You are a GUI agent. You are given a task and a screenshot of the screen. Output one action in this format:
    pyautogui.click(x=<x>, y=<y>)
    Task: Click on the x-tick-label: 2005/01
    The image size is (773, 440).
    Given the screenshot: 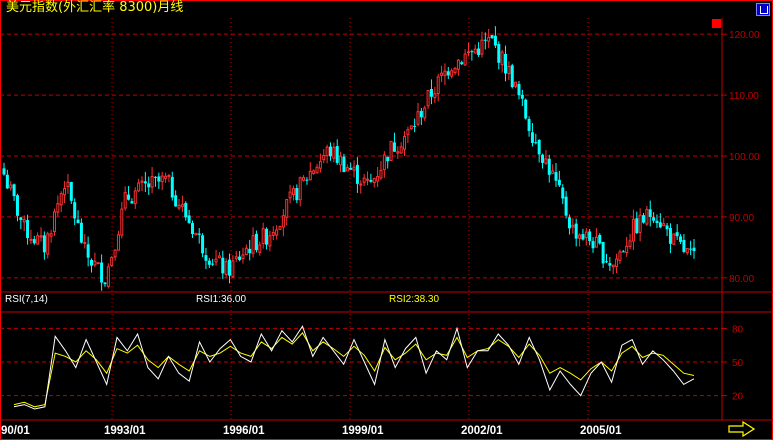 What is the action you would take?
    pyautogui.click(x=601, y=431)
    